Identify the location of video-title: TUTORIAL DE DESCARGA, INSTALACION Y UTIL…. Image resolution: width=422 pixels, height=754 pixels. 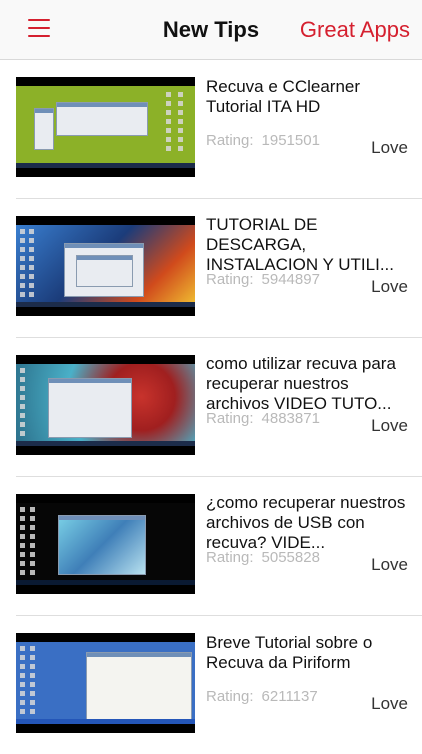
(300, 244).